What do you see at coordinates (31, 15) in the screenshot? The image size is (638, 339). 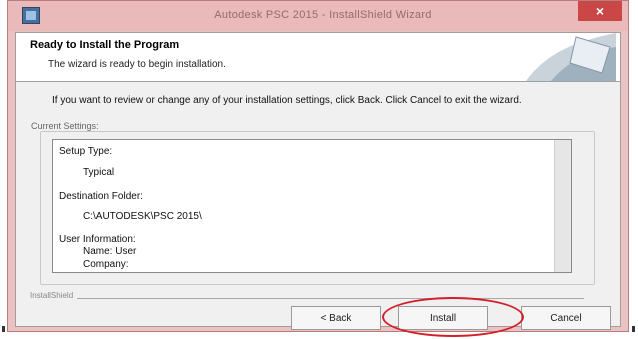 I see `installer-app-icon` at bounding box center [31, 15].